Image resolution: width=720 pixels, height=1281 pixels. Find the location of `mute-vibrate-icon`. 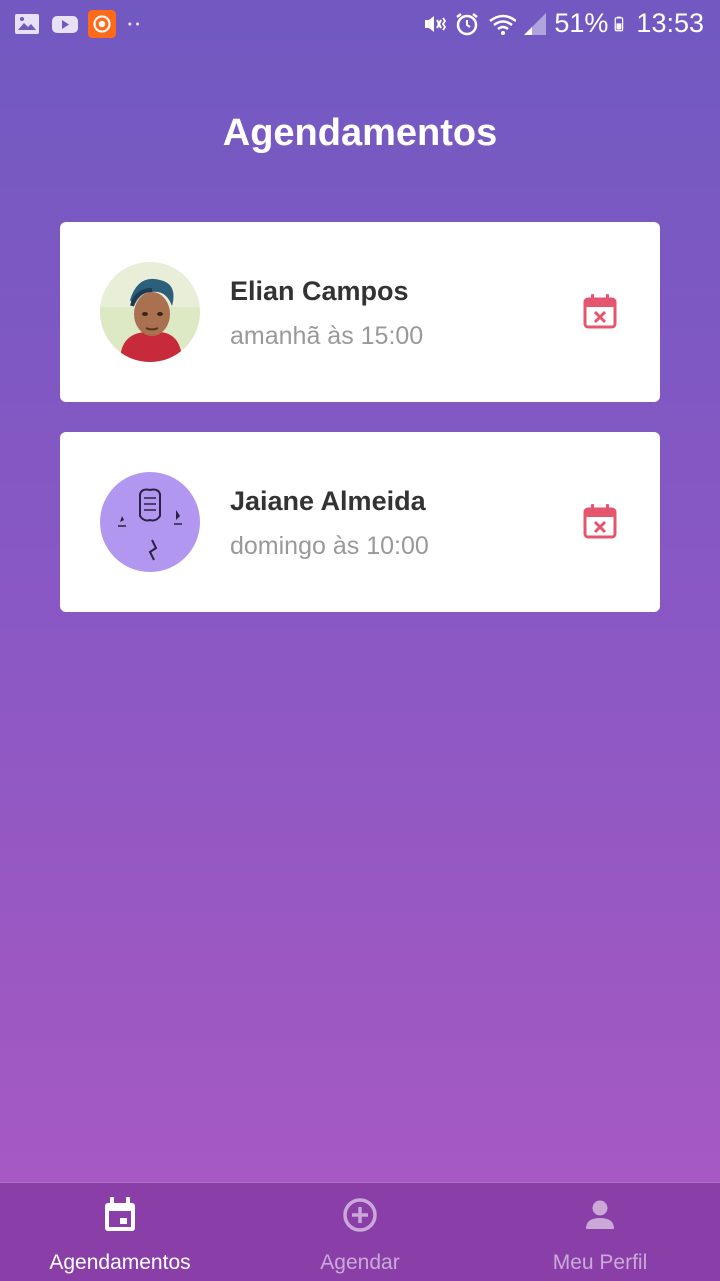

mute-vibrate-icon is located at coordinates (436, 23).